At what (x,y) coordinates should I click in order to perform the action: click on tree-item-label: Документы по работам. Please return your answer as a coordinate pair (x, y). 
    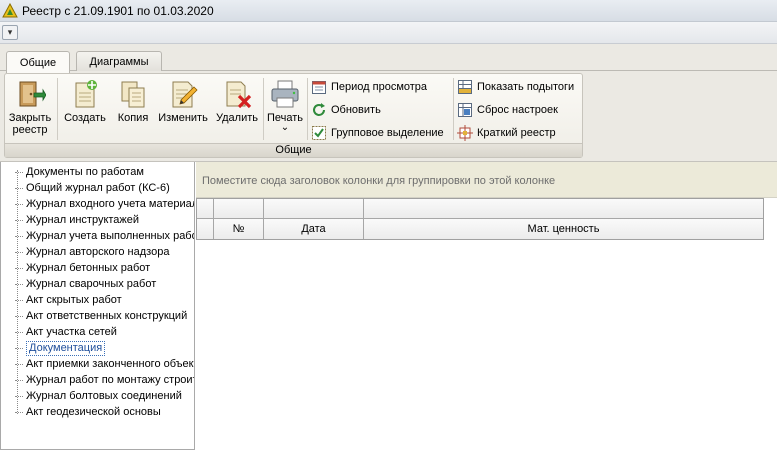
    Looking at the image, I should click on (85, 172).